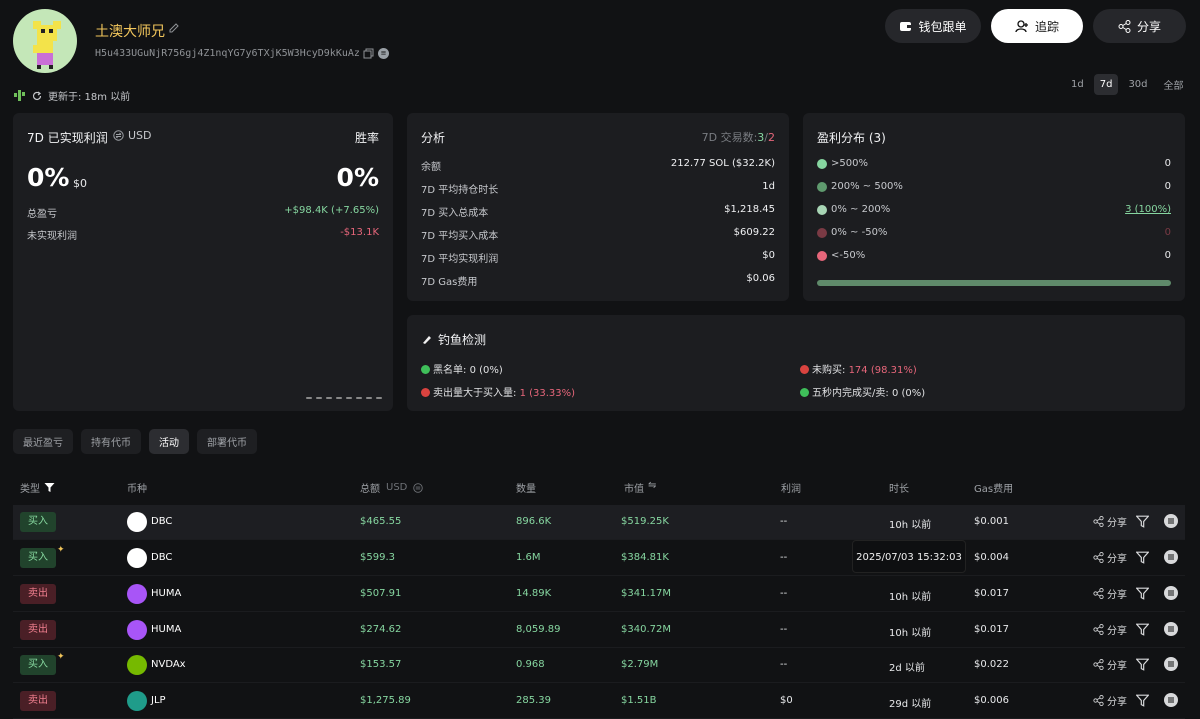 The height and width of the screenshot is (719, 1200). Describe the element at coordinates (174, 29) in the screenshot. I see `edit-icon` at that location.